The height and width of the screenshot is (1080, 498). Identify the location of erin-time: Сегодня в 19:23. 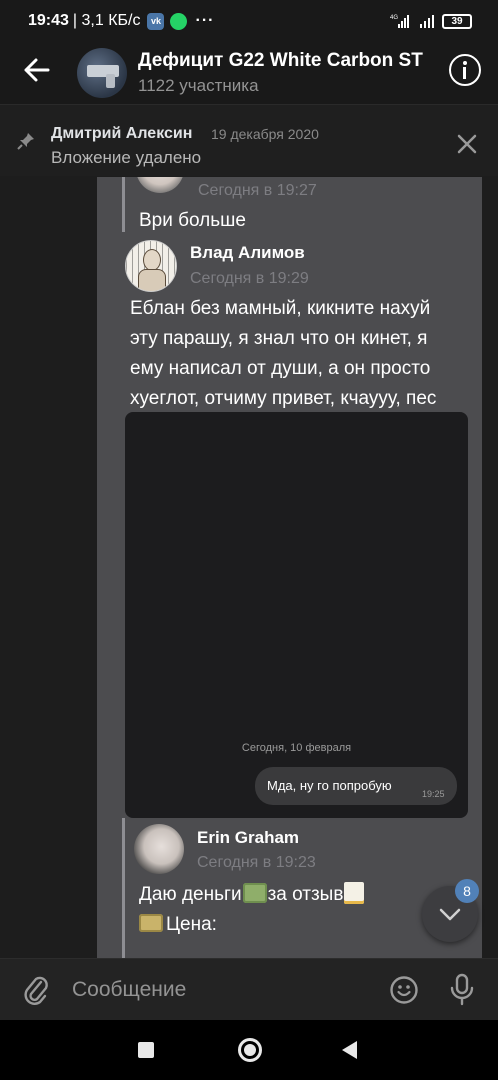
(256, 862).